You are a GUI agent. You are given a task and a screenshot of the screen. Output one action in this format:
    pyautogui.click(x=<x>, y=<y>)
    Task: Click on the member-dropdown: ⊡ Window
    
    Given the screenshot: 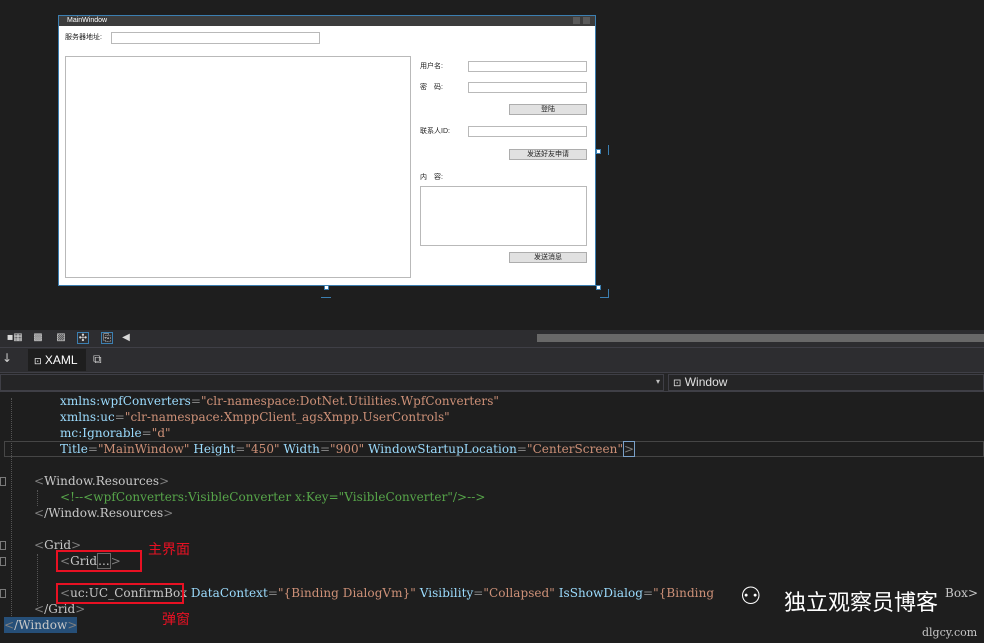 What is the action you would take?
    pyautogui.click(x=826, y=382)
    